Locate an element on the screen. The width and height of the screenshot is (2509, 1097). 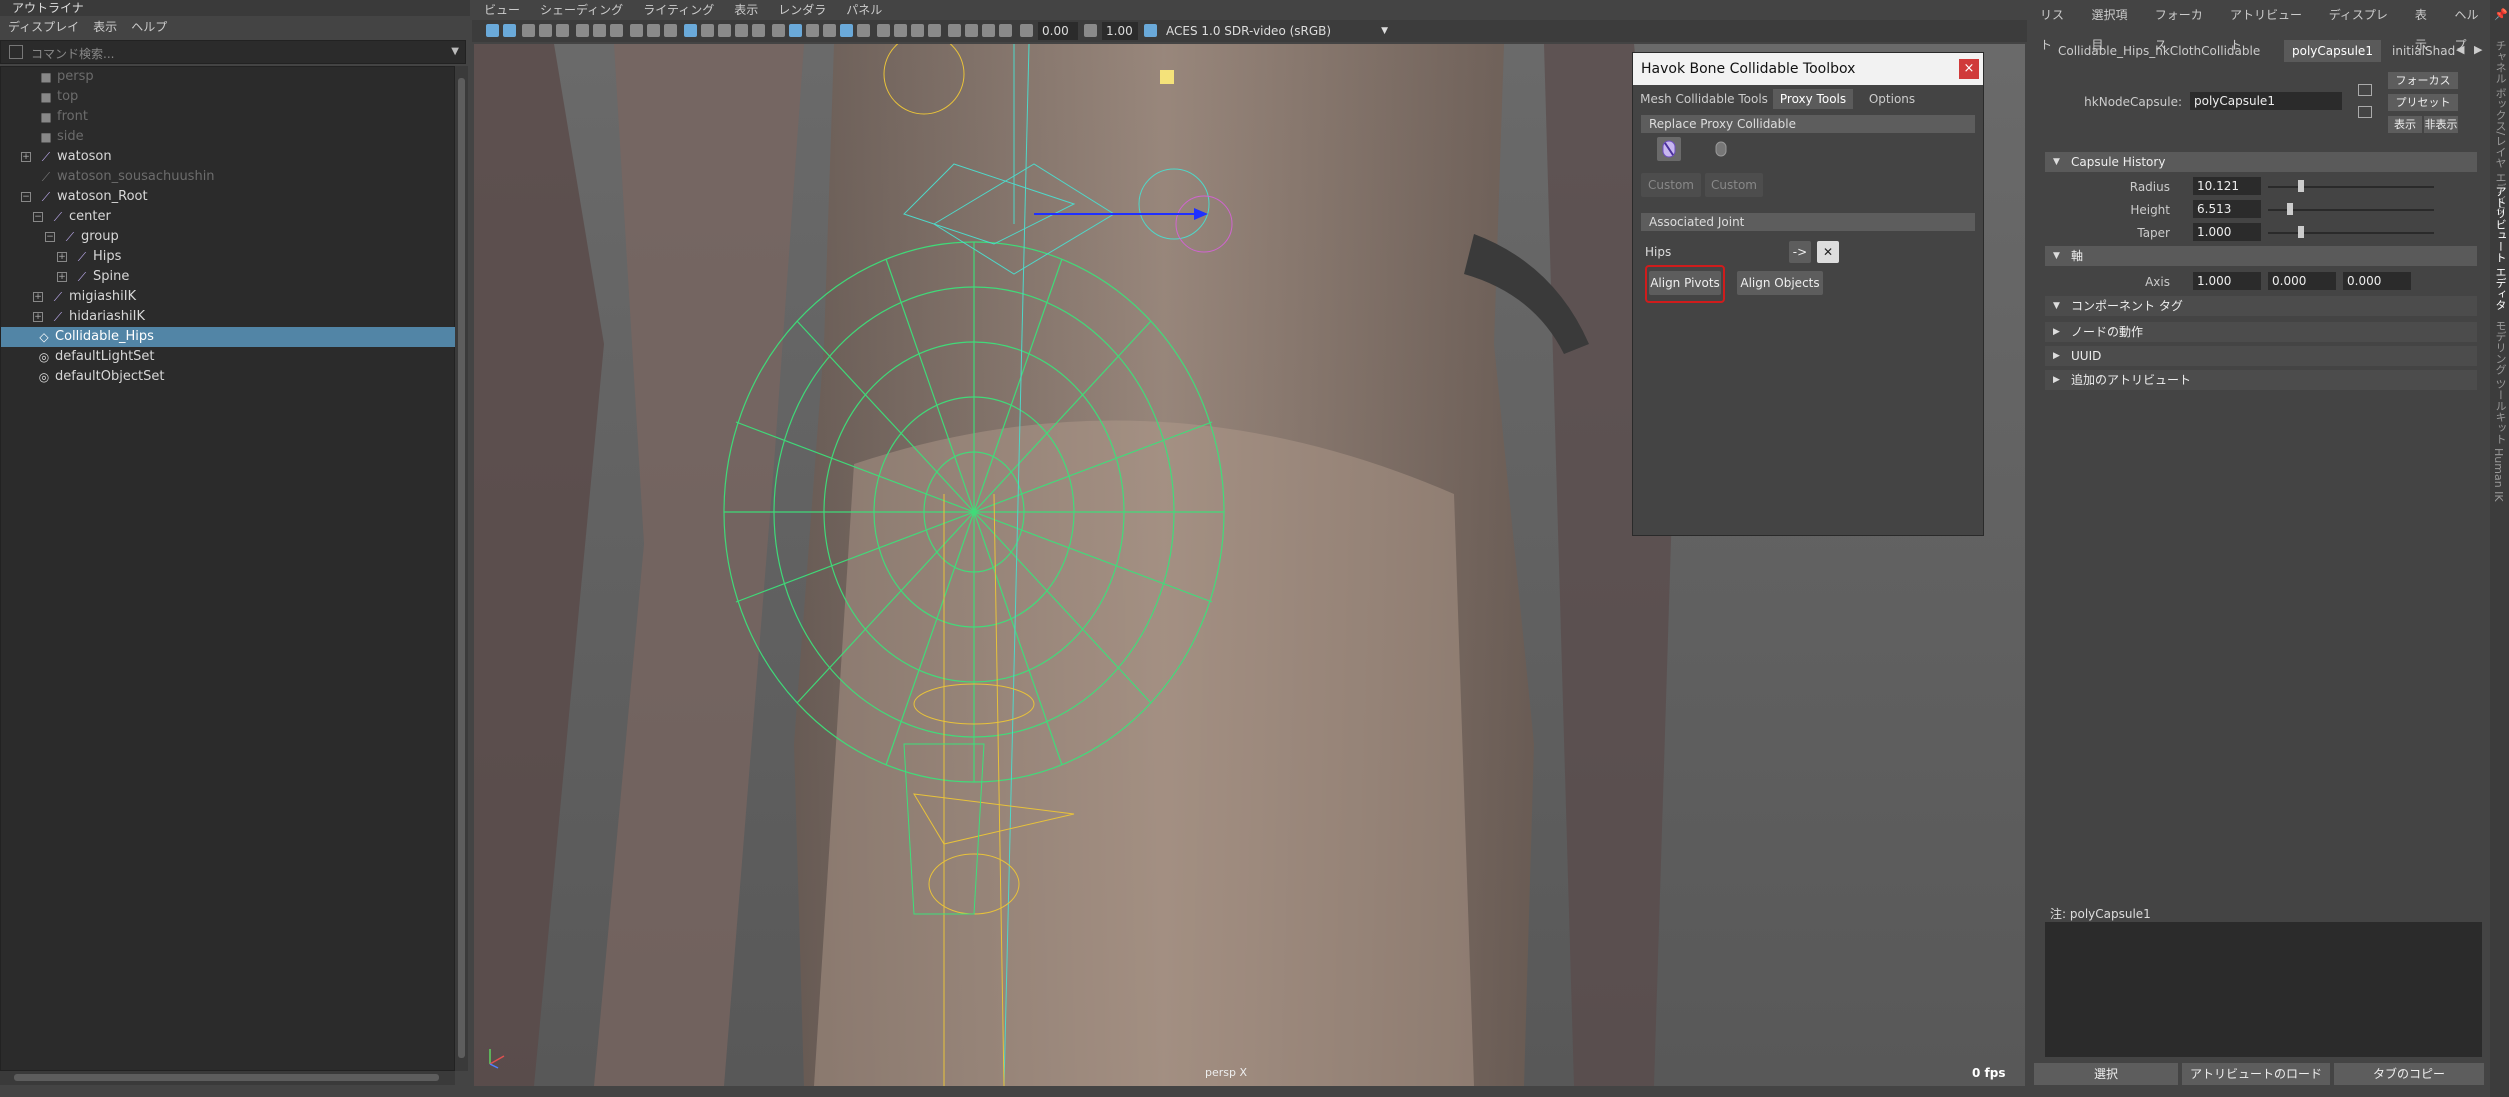
focus-button: フォーカス is located at coordinates (2423, 80).